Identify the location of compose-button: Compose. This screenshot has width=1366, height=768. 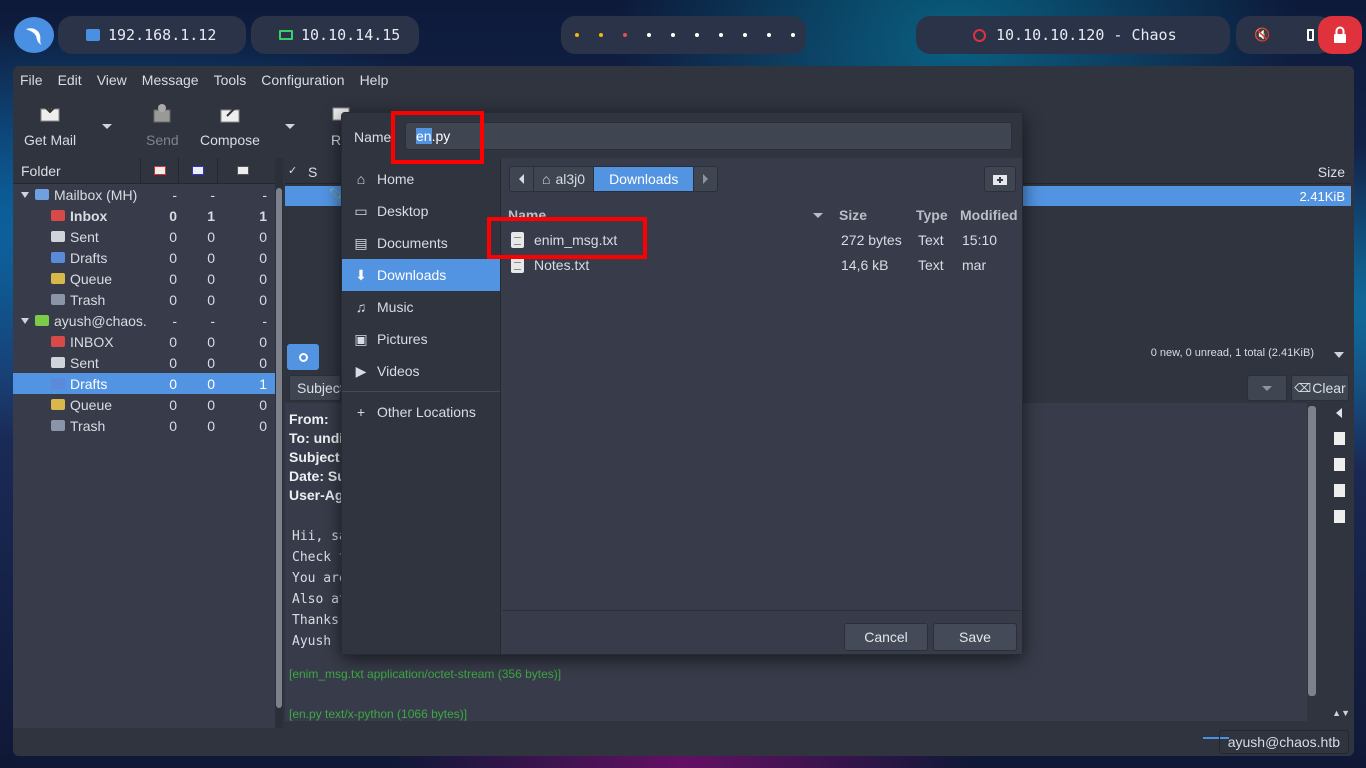
(230, 124).